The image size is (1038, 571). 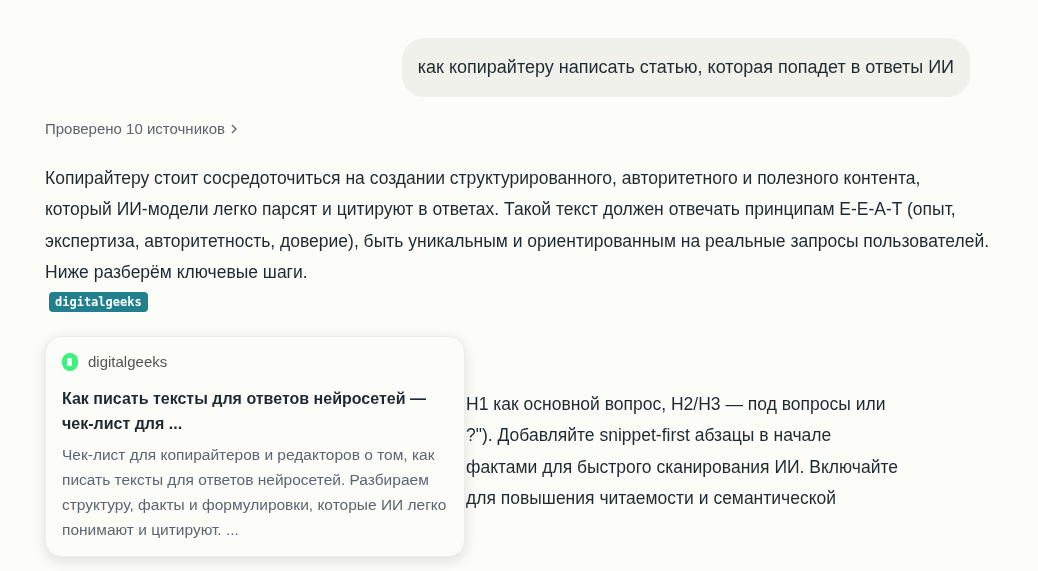 What do you see at coordinates (98, 301) in the screenshot?
I see `citation-chip: digitalgeeks` at bounding box center [98, 301].